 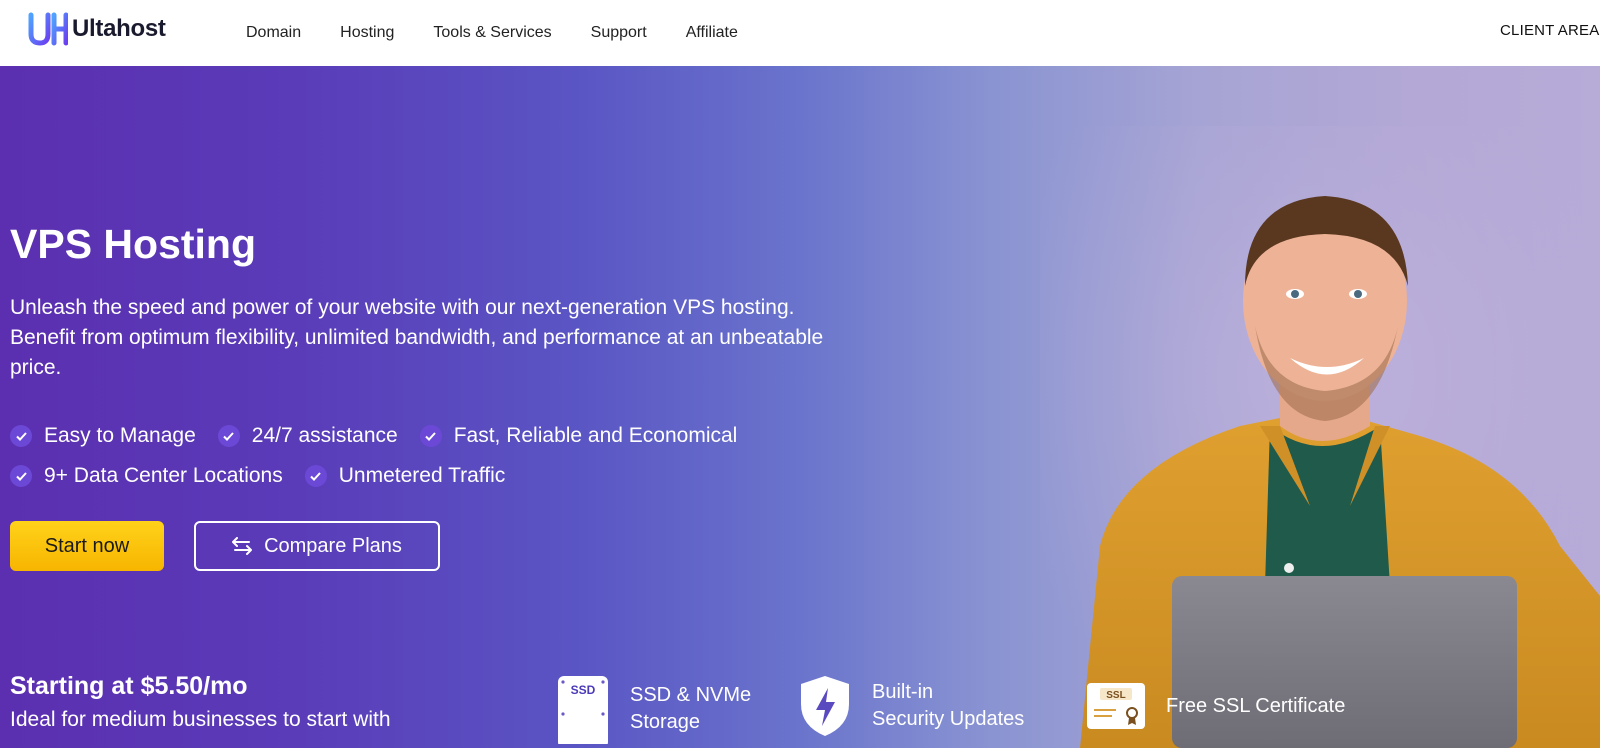 What do you see at coordinates (119, 28) in the screenshot?
I see `brand-name: Ultahost` at bounding box center [119, 28].